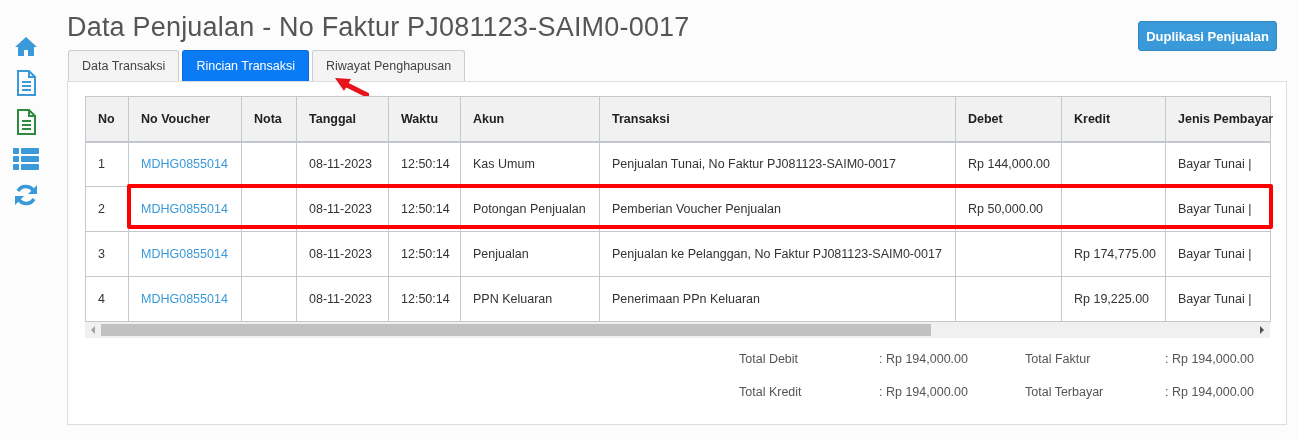  What do you see at coordinates (107, 119) in the screenshot?
I see `column-header: No` at bounding box center [107, 119].